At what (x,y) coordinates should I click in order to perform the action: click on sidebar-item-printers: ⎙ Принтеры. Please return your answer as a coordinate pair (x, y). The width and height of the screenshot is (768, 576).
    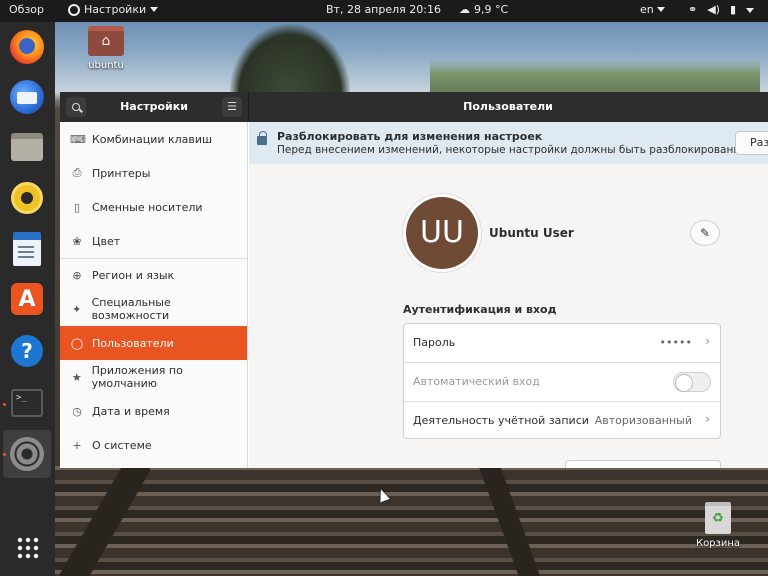
    Looking at the image, I should click on (153, 173).